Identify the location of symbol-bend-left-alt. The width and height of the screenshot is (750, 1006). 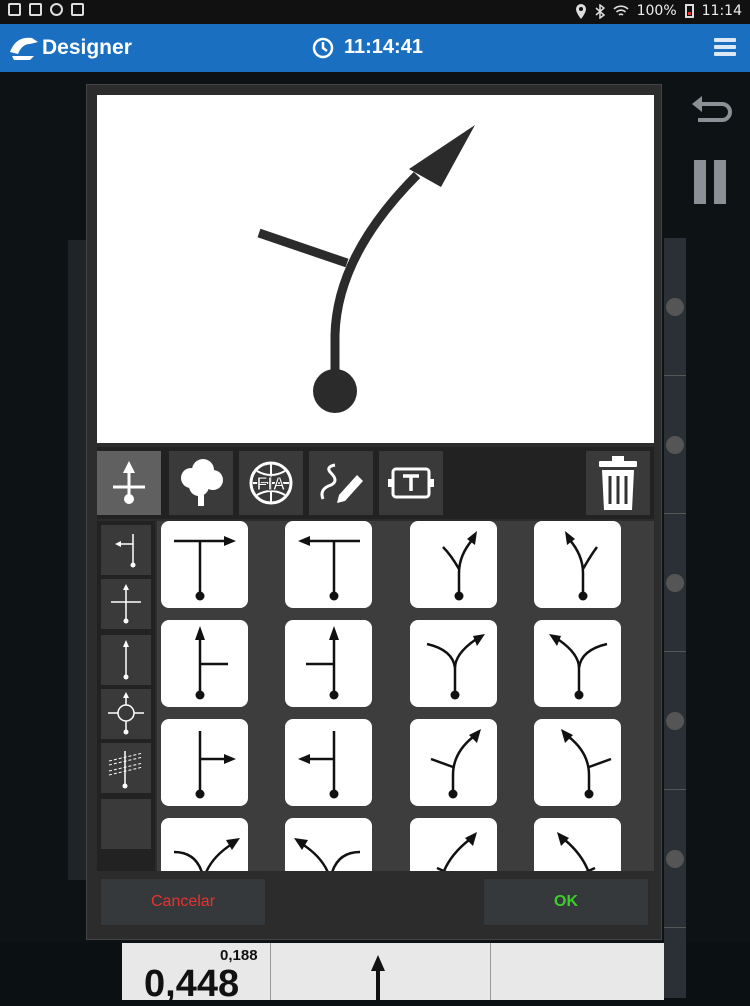
(577, 844).